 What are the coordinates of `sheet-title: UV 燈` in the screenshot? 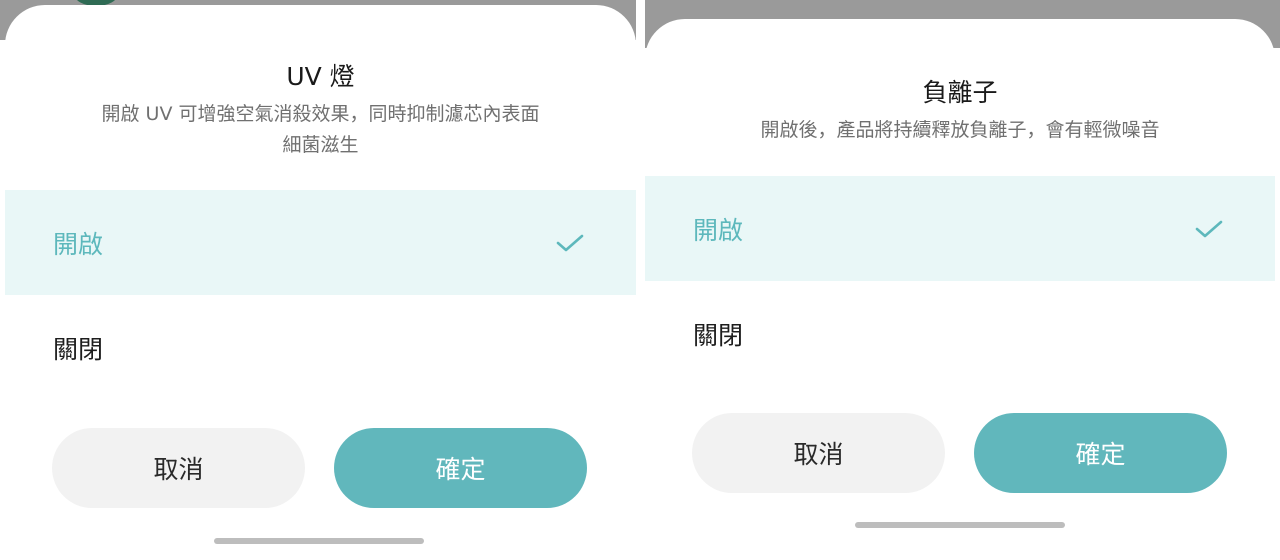 It's located at (320, 76).